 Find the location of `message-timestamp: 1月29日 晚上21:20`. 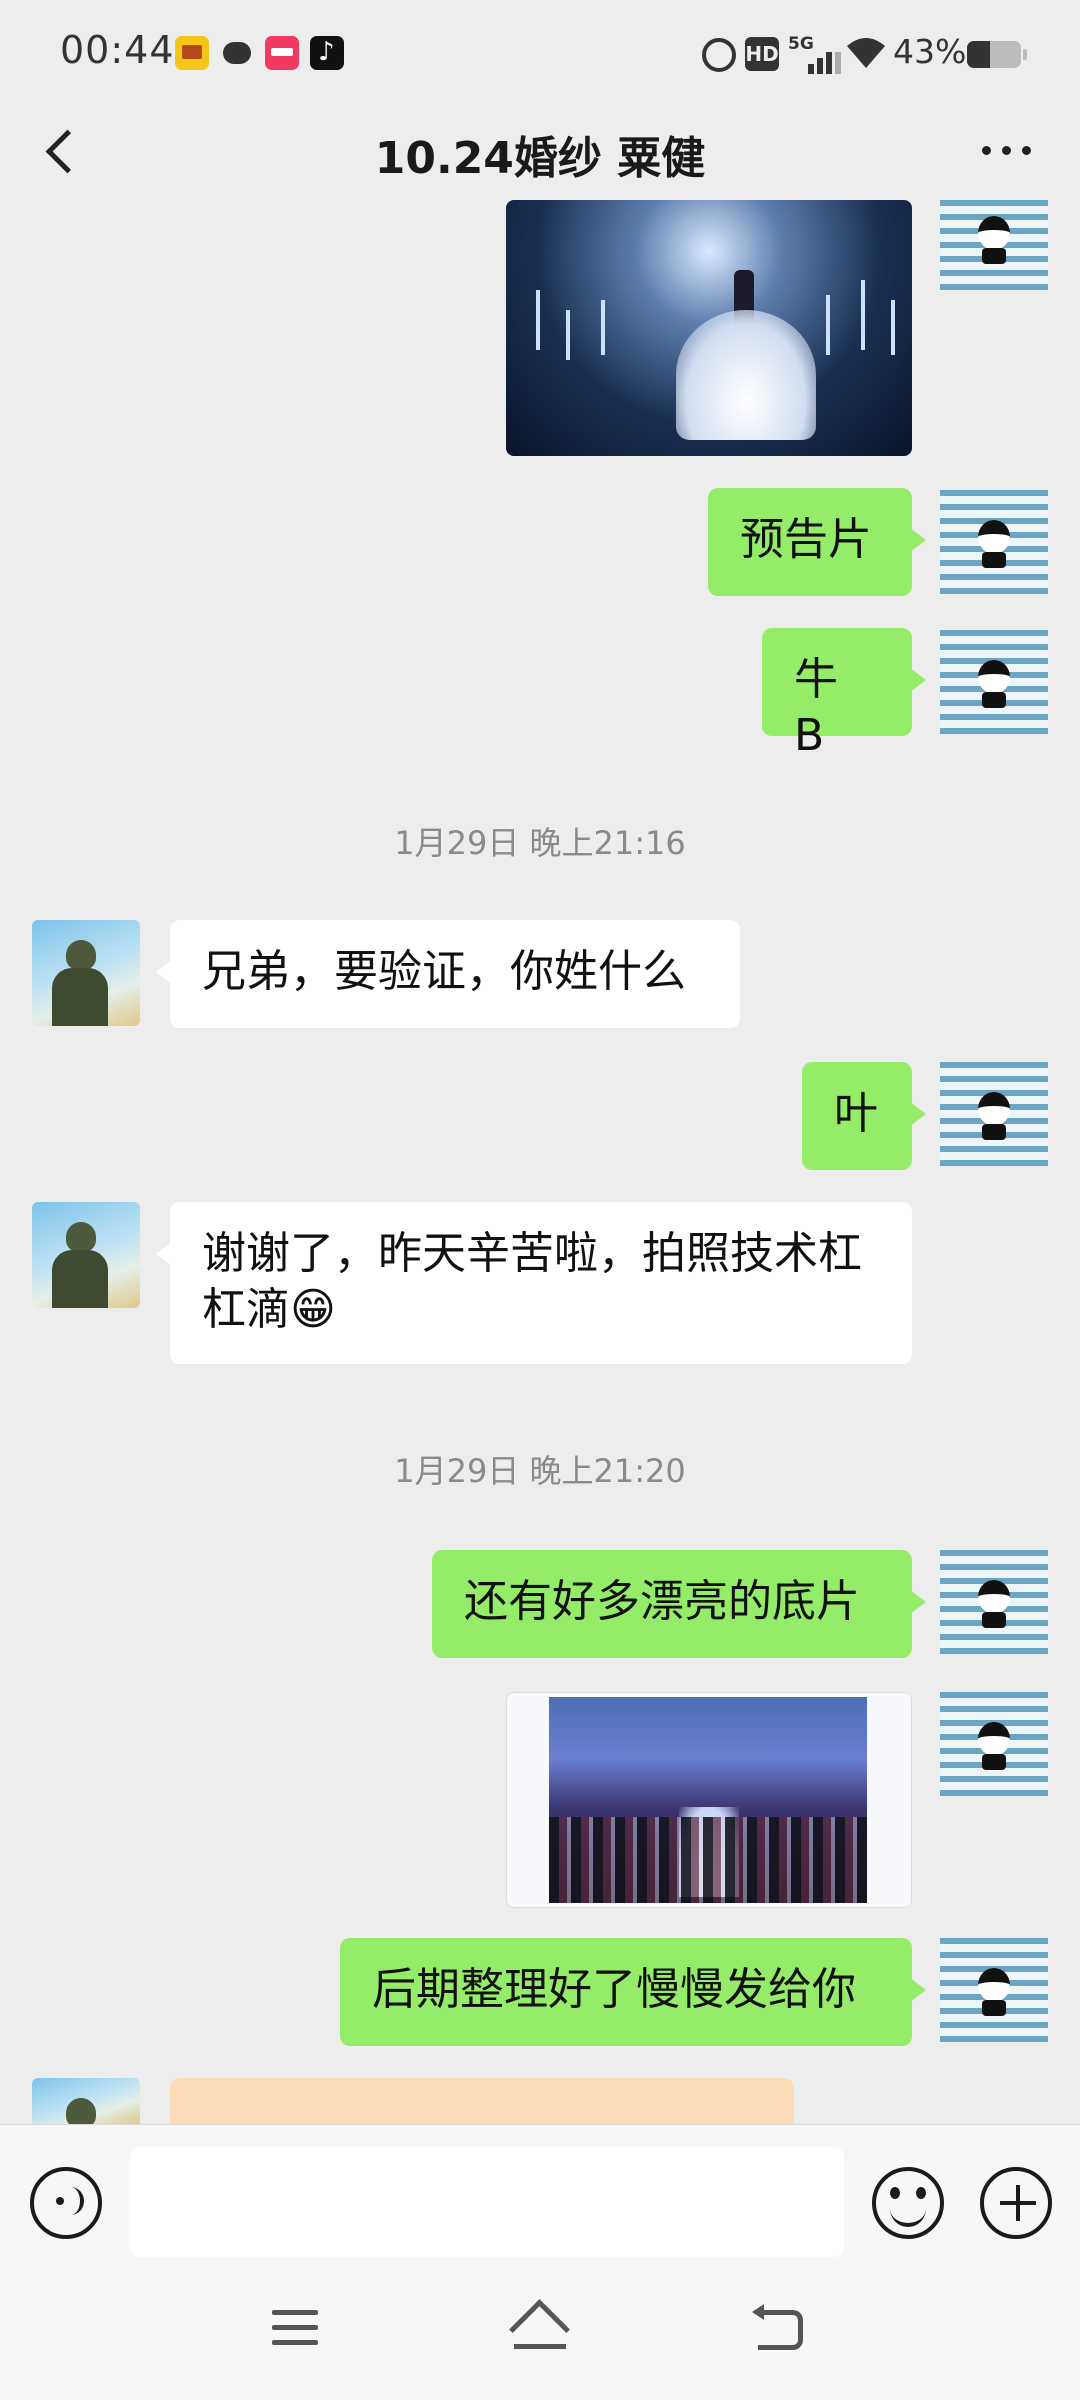

message-timestamp: 1月29日 晚上21:20 is located at coordinates (540, 1471).